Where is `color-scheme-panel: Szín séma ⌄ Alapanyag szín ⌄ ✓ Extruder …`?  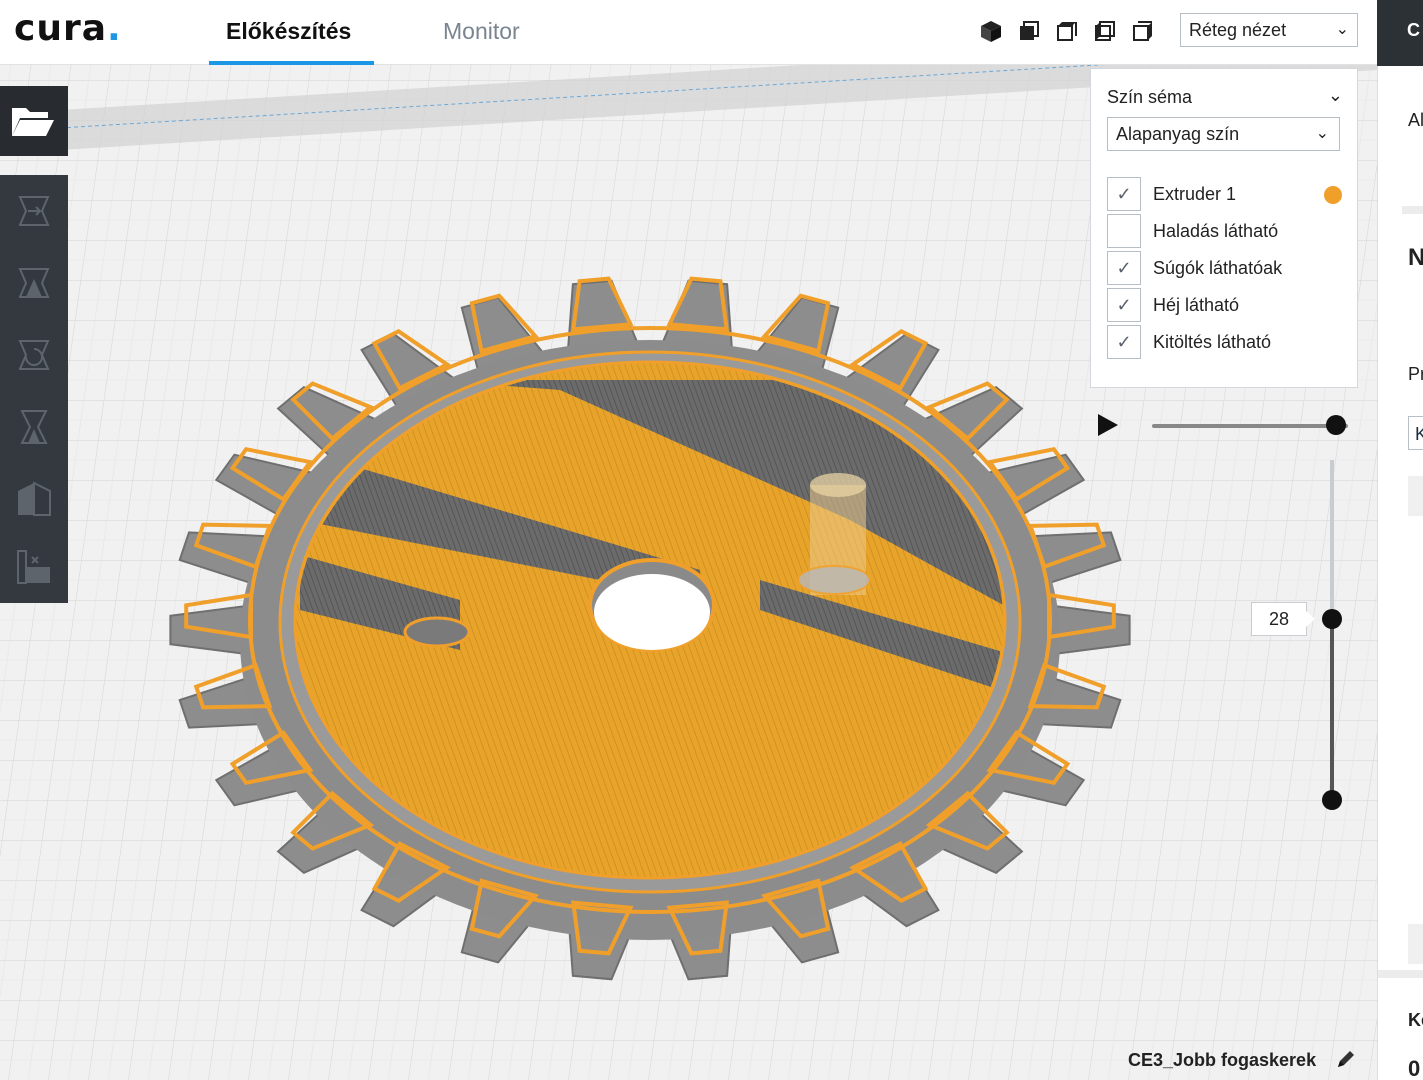 color-scheme-panel: Szín séma ⌄ Alapanyag szín ⌄ ✓ Extruder … is located at coordinates (1224, 228).